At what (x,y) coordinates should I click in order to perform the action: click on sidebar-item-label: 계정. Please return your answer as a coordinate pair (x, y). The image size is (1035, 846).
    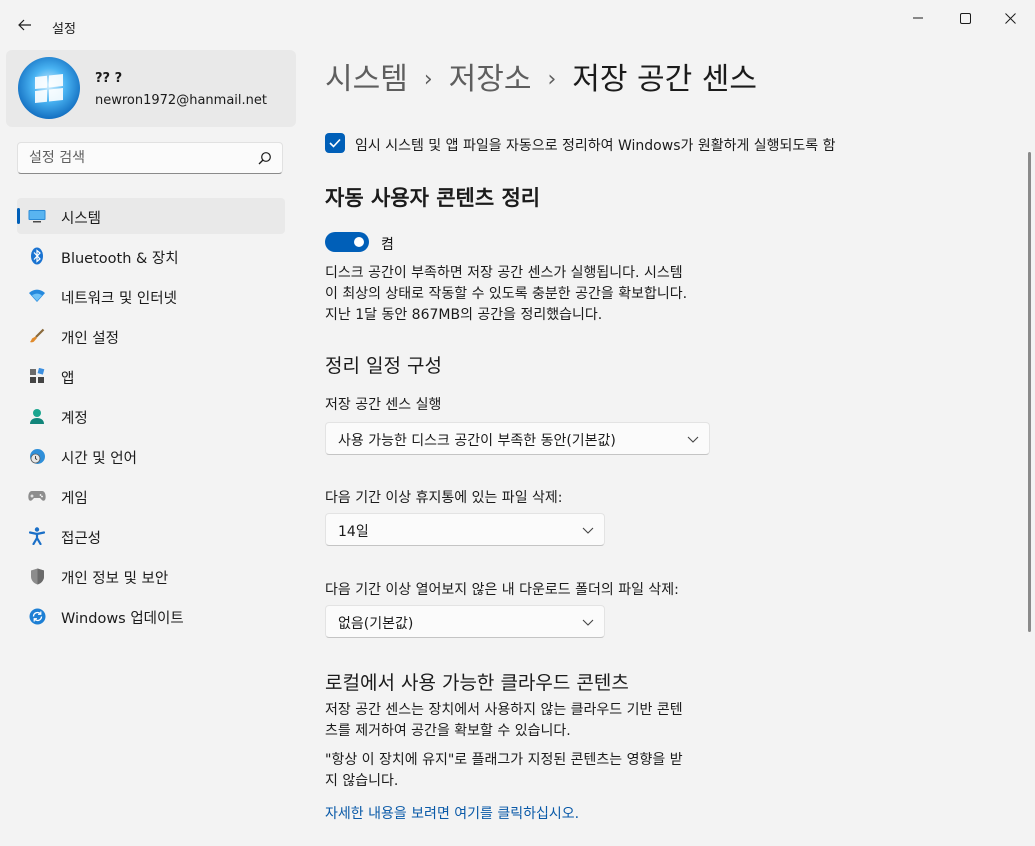
    Looking at the image, I should click on (74, 419).